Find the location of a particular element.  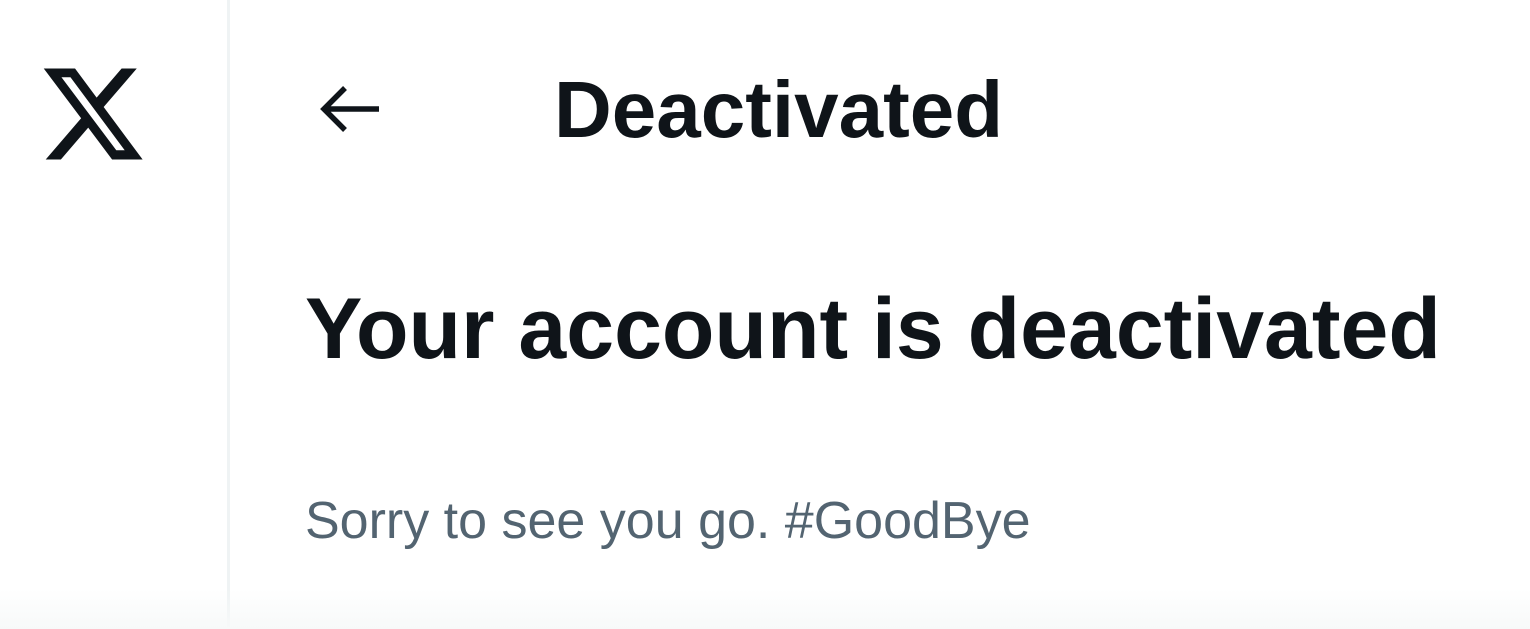

arrow-left-icon is located at coordinates (349, 109).